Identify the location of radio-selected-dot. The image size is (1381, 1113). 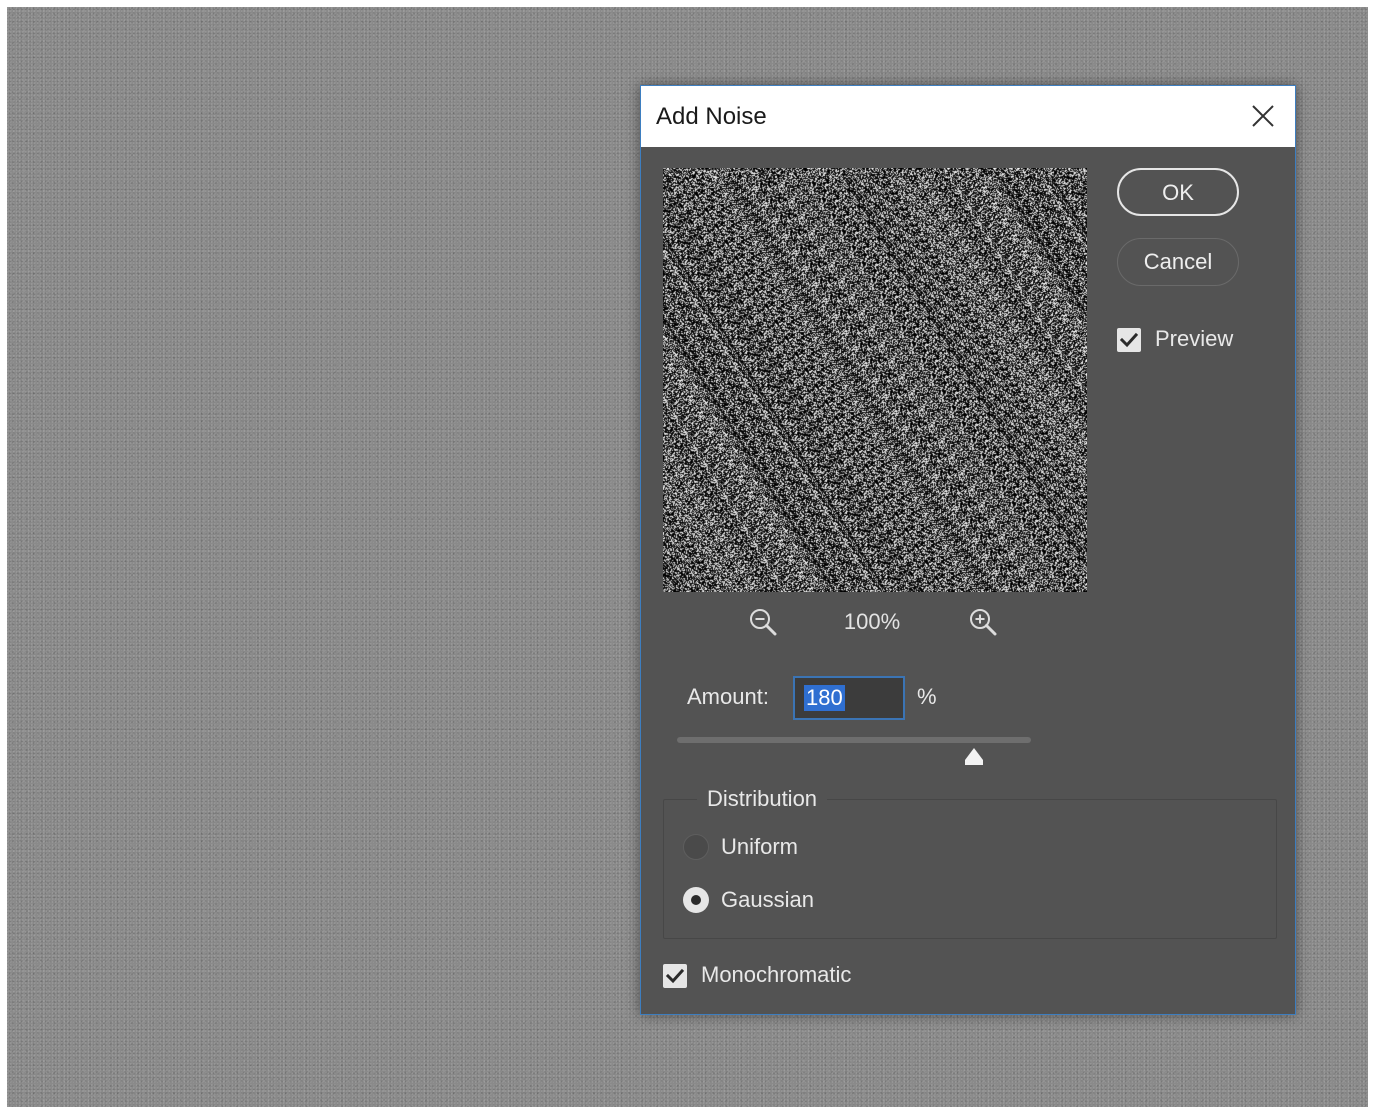
(696, 900).